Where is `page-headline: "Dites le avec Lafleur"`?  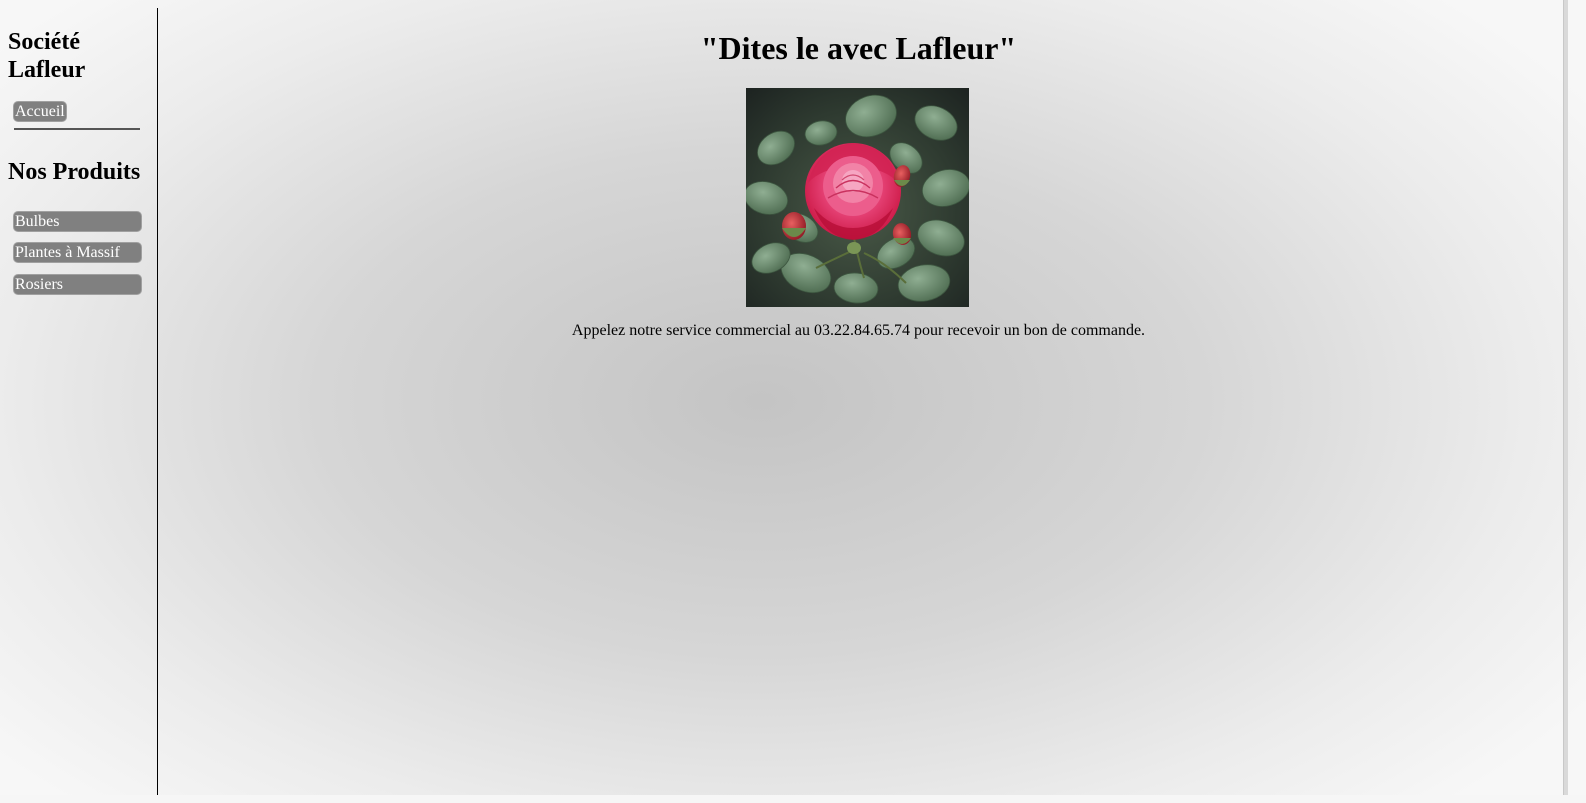
page-headline: "Dites le avec Lafleur" is located at coordinates (858, 48).